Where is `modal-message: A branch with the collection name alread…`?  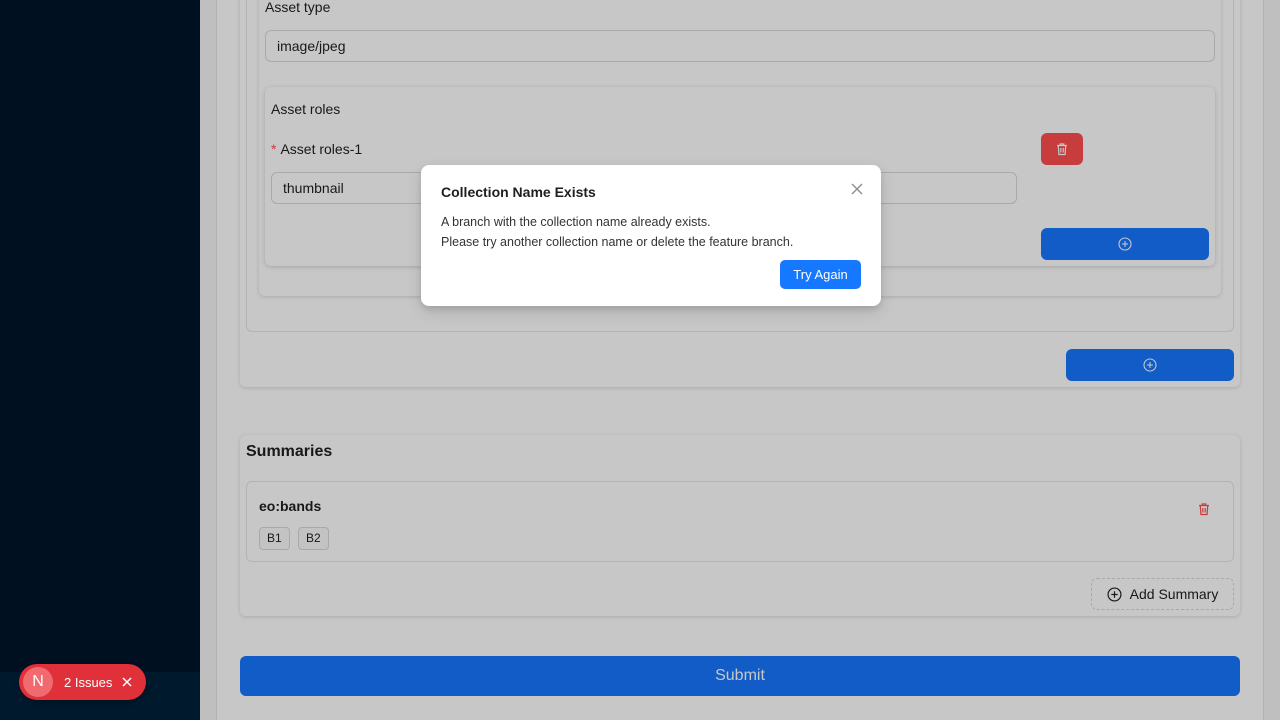 modal-message: A branch with the collection name alread… is located at coordinates (617, 232).